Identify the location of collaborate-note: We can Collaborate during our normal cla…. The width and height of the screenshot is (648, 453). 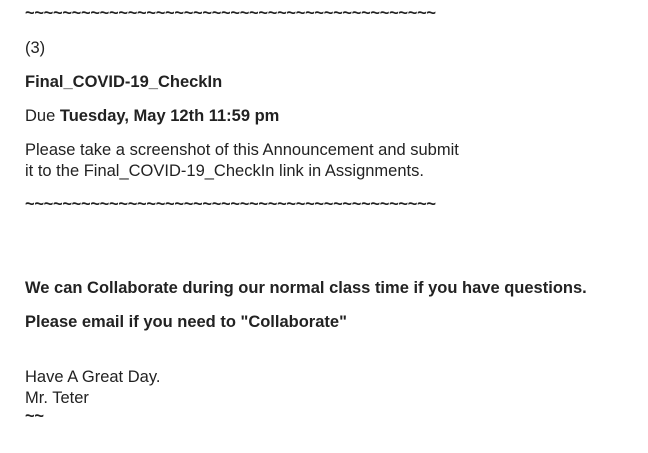
(306, 288).